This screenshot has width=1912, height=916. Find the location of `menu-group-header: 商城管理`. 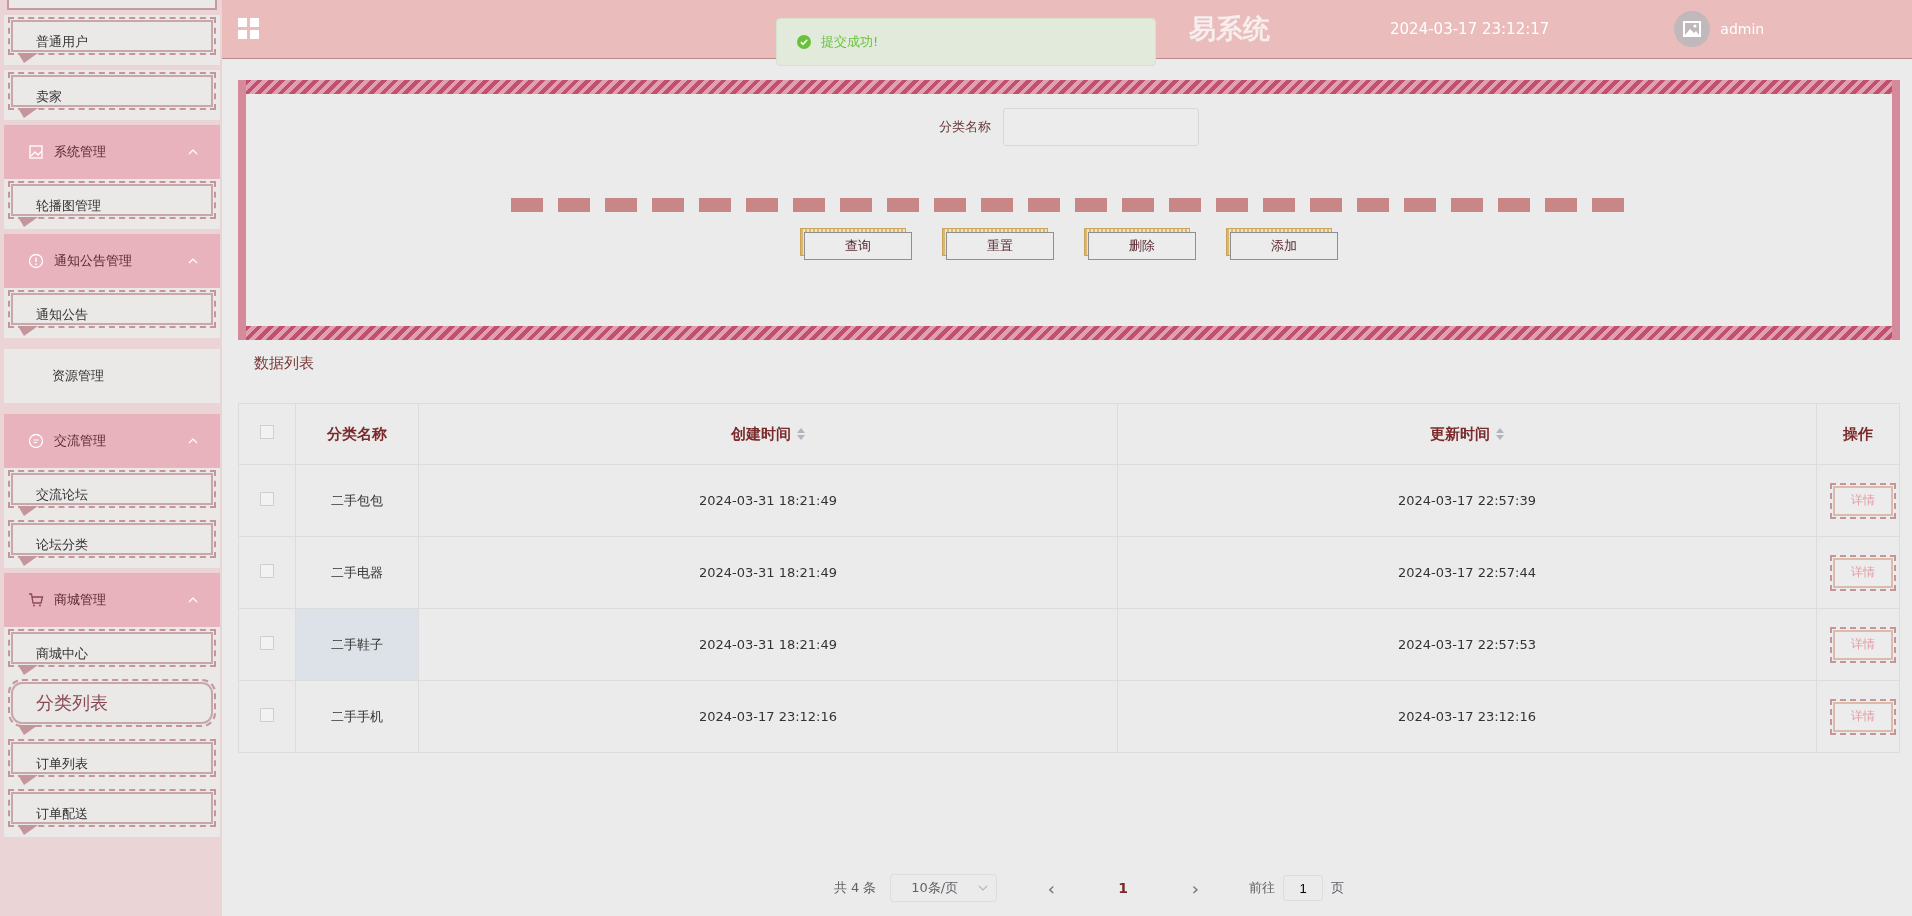

menu-group-header: 商城管理 is located at coordinates (112, 600).